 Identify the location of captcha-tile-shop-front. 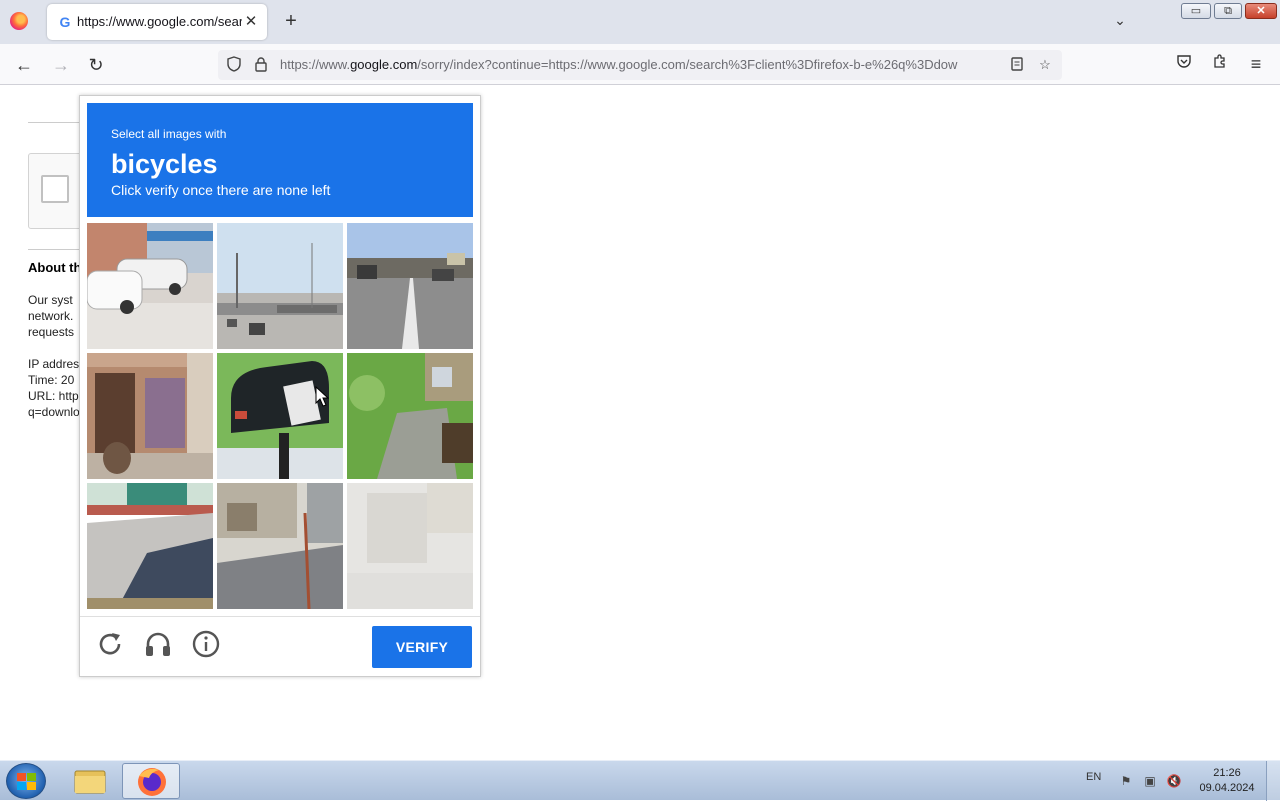
(150, 416).